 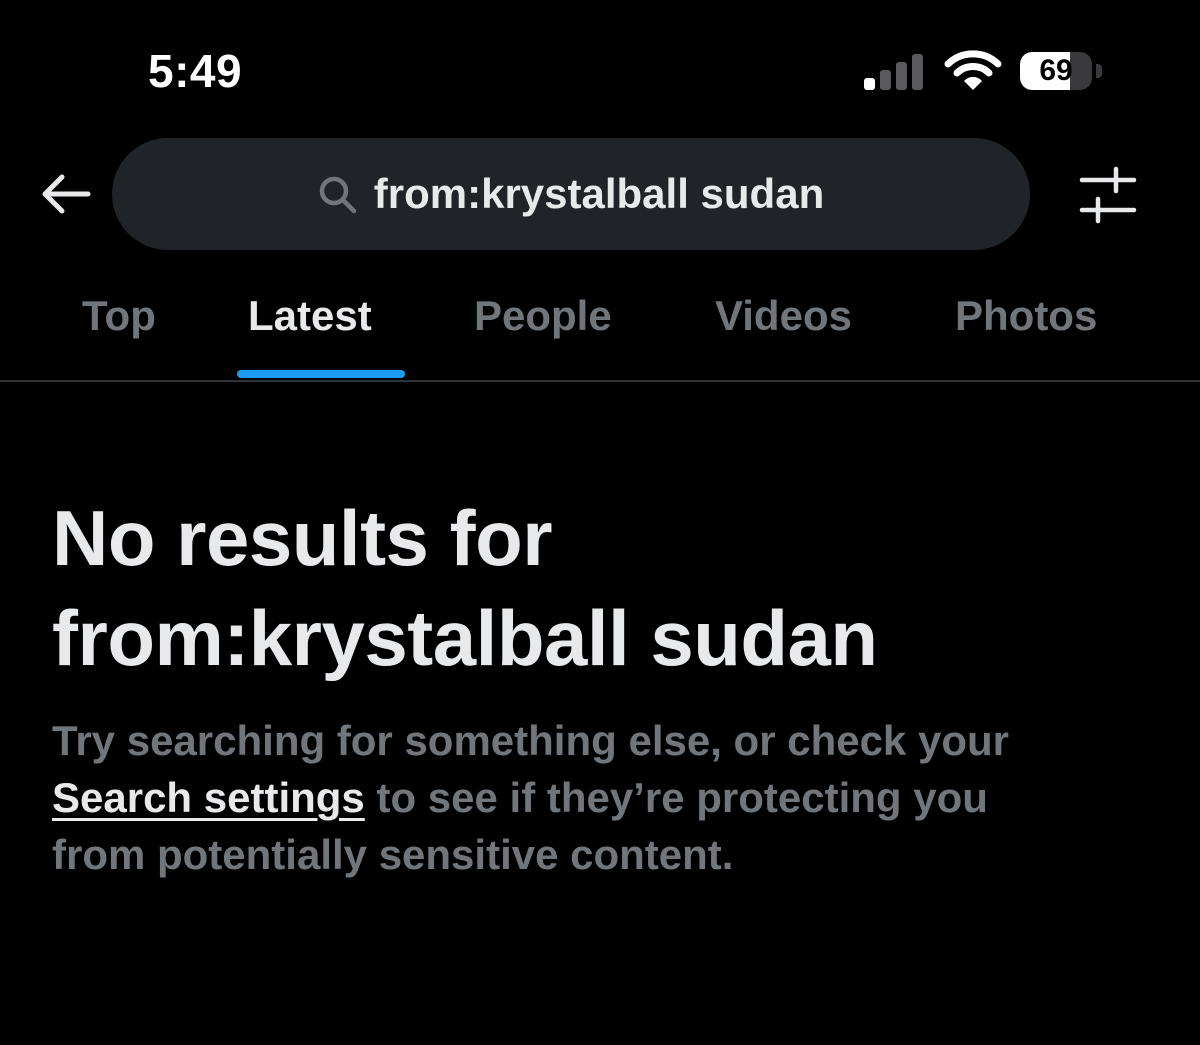 I want to click on empty-desc-line-3: from potentially sensitive content., so click(x=393, y=854).